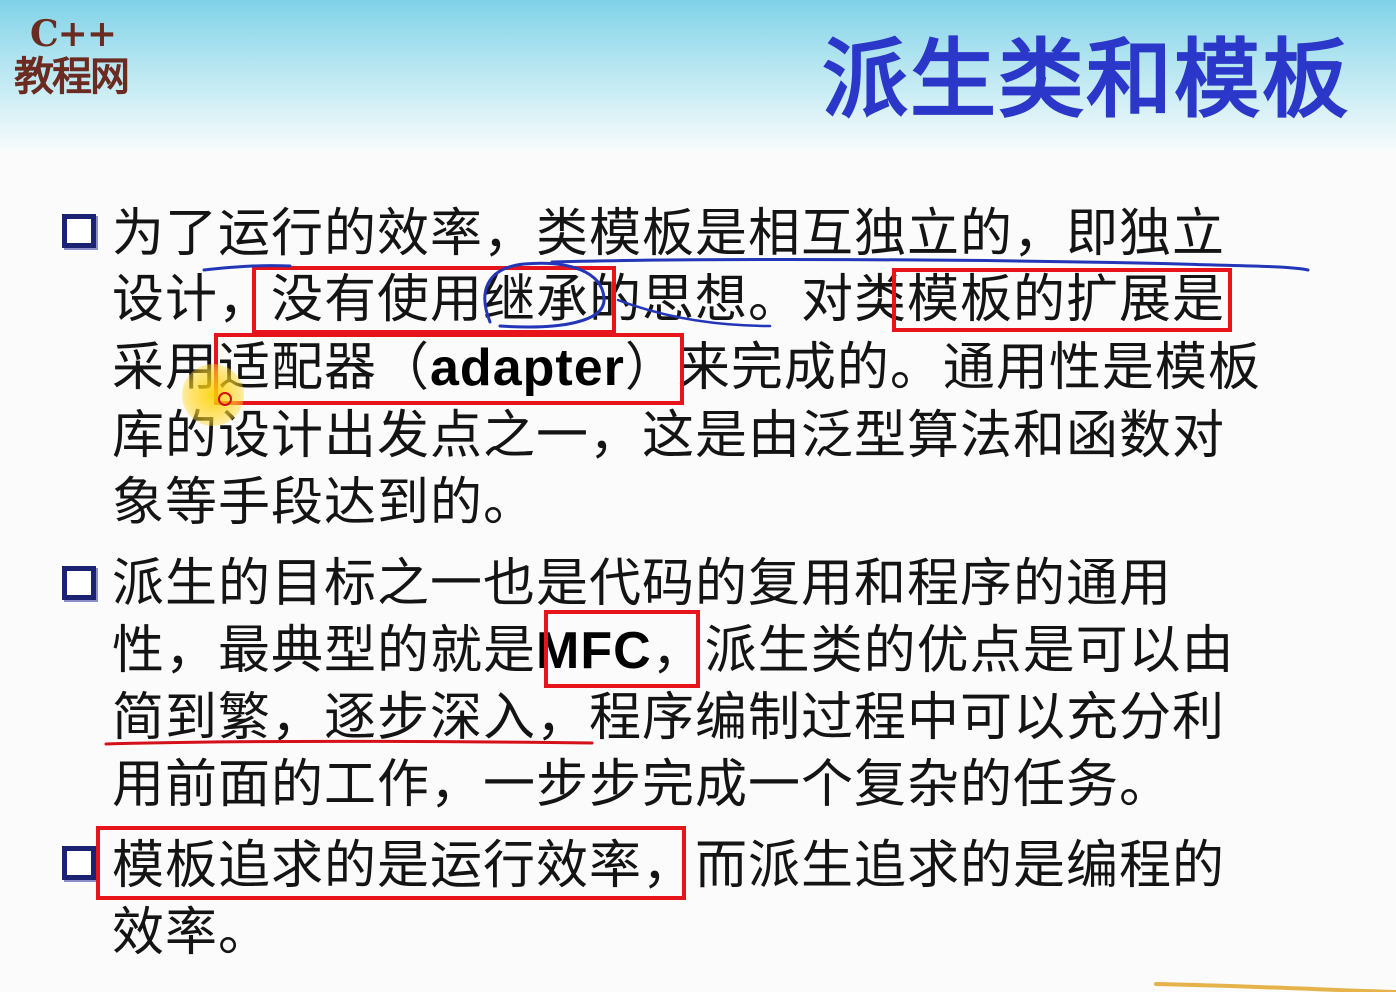 The height and width of the screenshot is (992, 1396). I want to click on line-text: 用前面的工作，一步步完成一个复杂的任务。, so click(642, 785).